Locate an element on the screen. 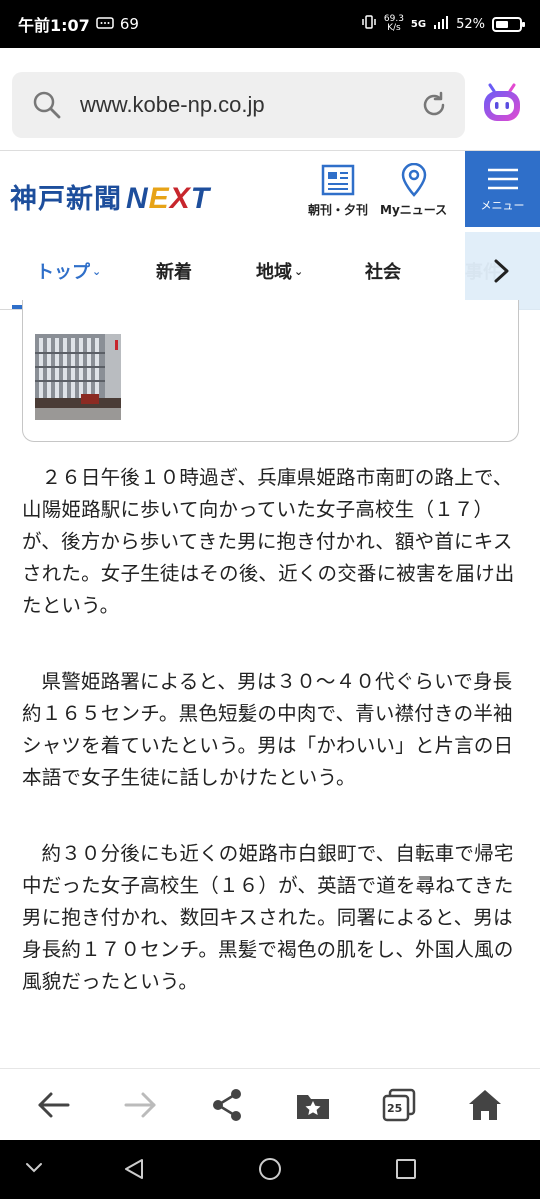 Image resolution: width=540 pixels, height=1199 pixels. bookmarks-icon is located at coordinates (313, 1105).